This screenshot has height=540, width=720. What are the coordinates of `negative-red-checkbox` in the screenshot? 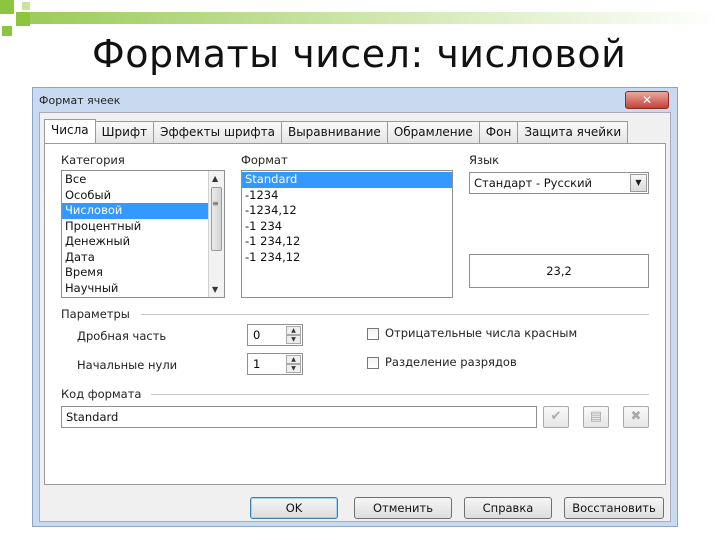 It's located at (373, 334).